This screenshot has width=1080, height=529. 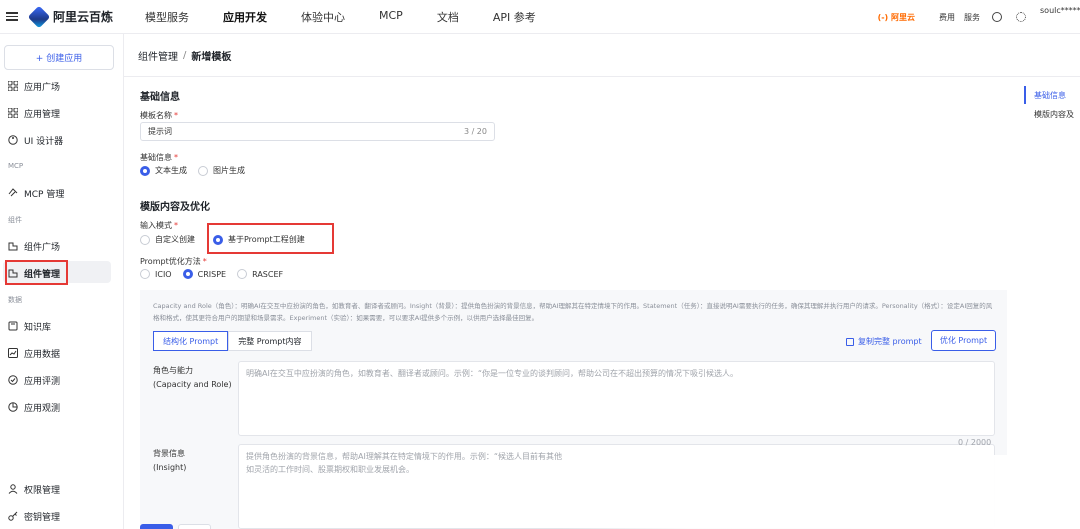 I want to click on method-label: Prompt优化方法 *, so click(x=173, y=261).